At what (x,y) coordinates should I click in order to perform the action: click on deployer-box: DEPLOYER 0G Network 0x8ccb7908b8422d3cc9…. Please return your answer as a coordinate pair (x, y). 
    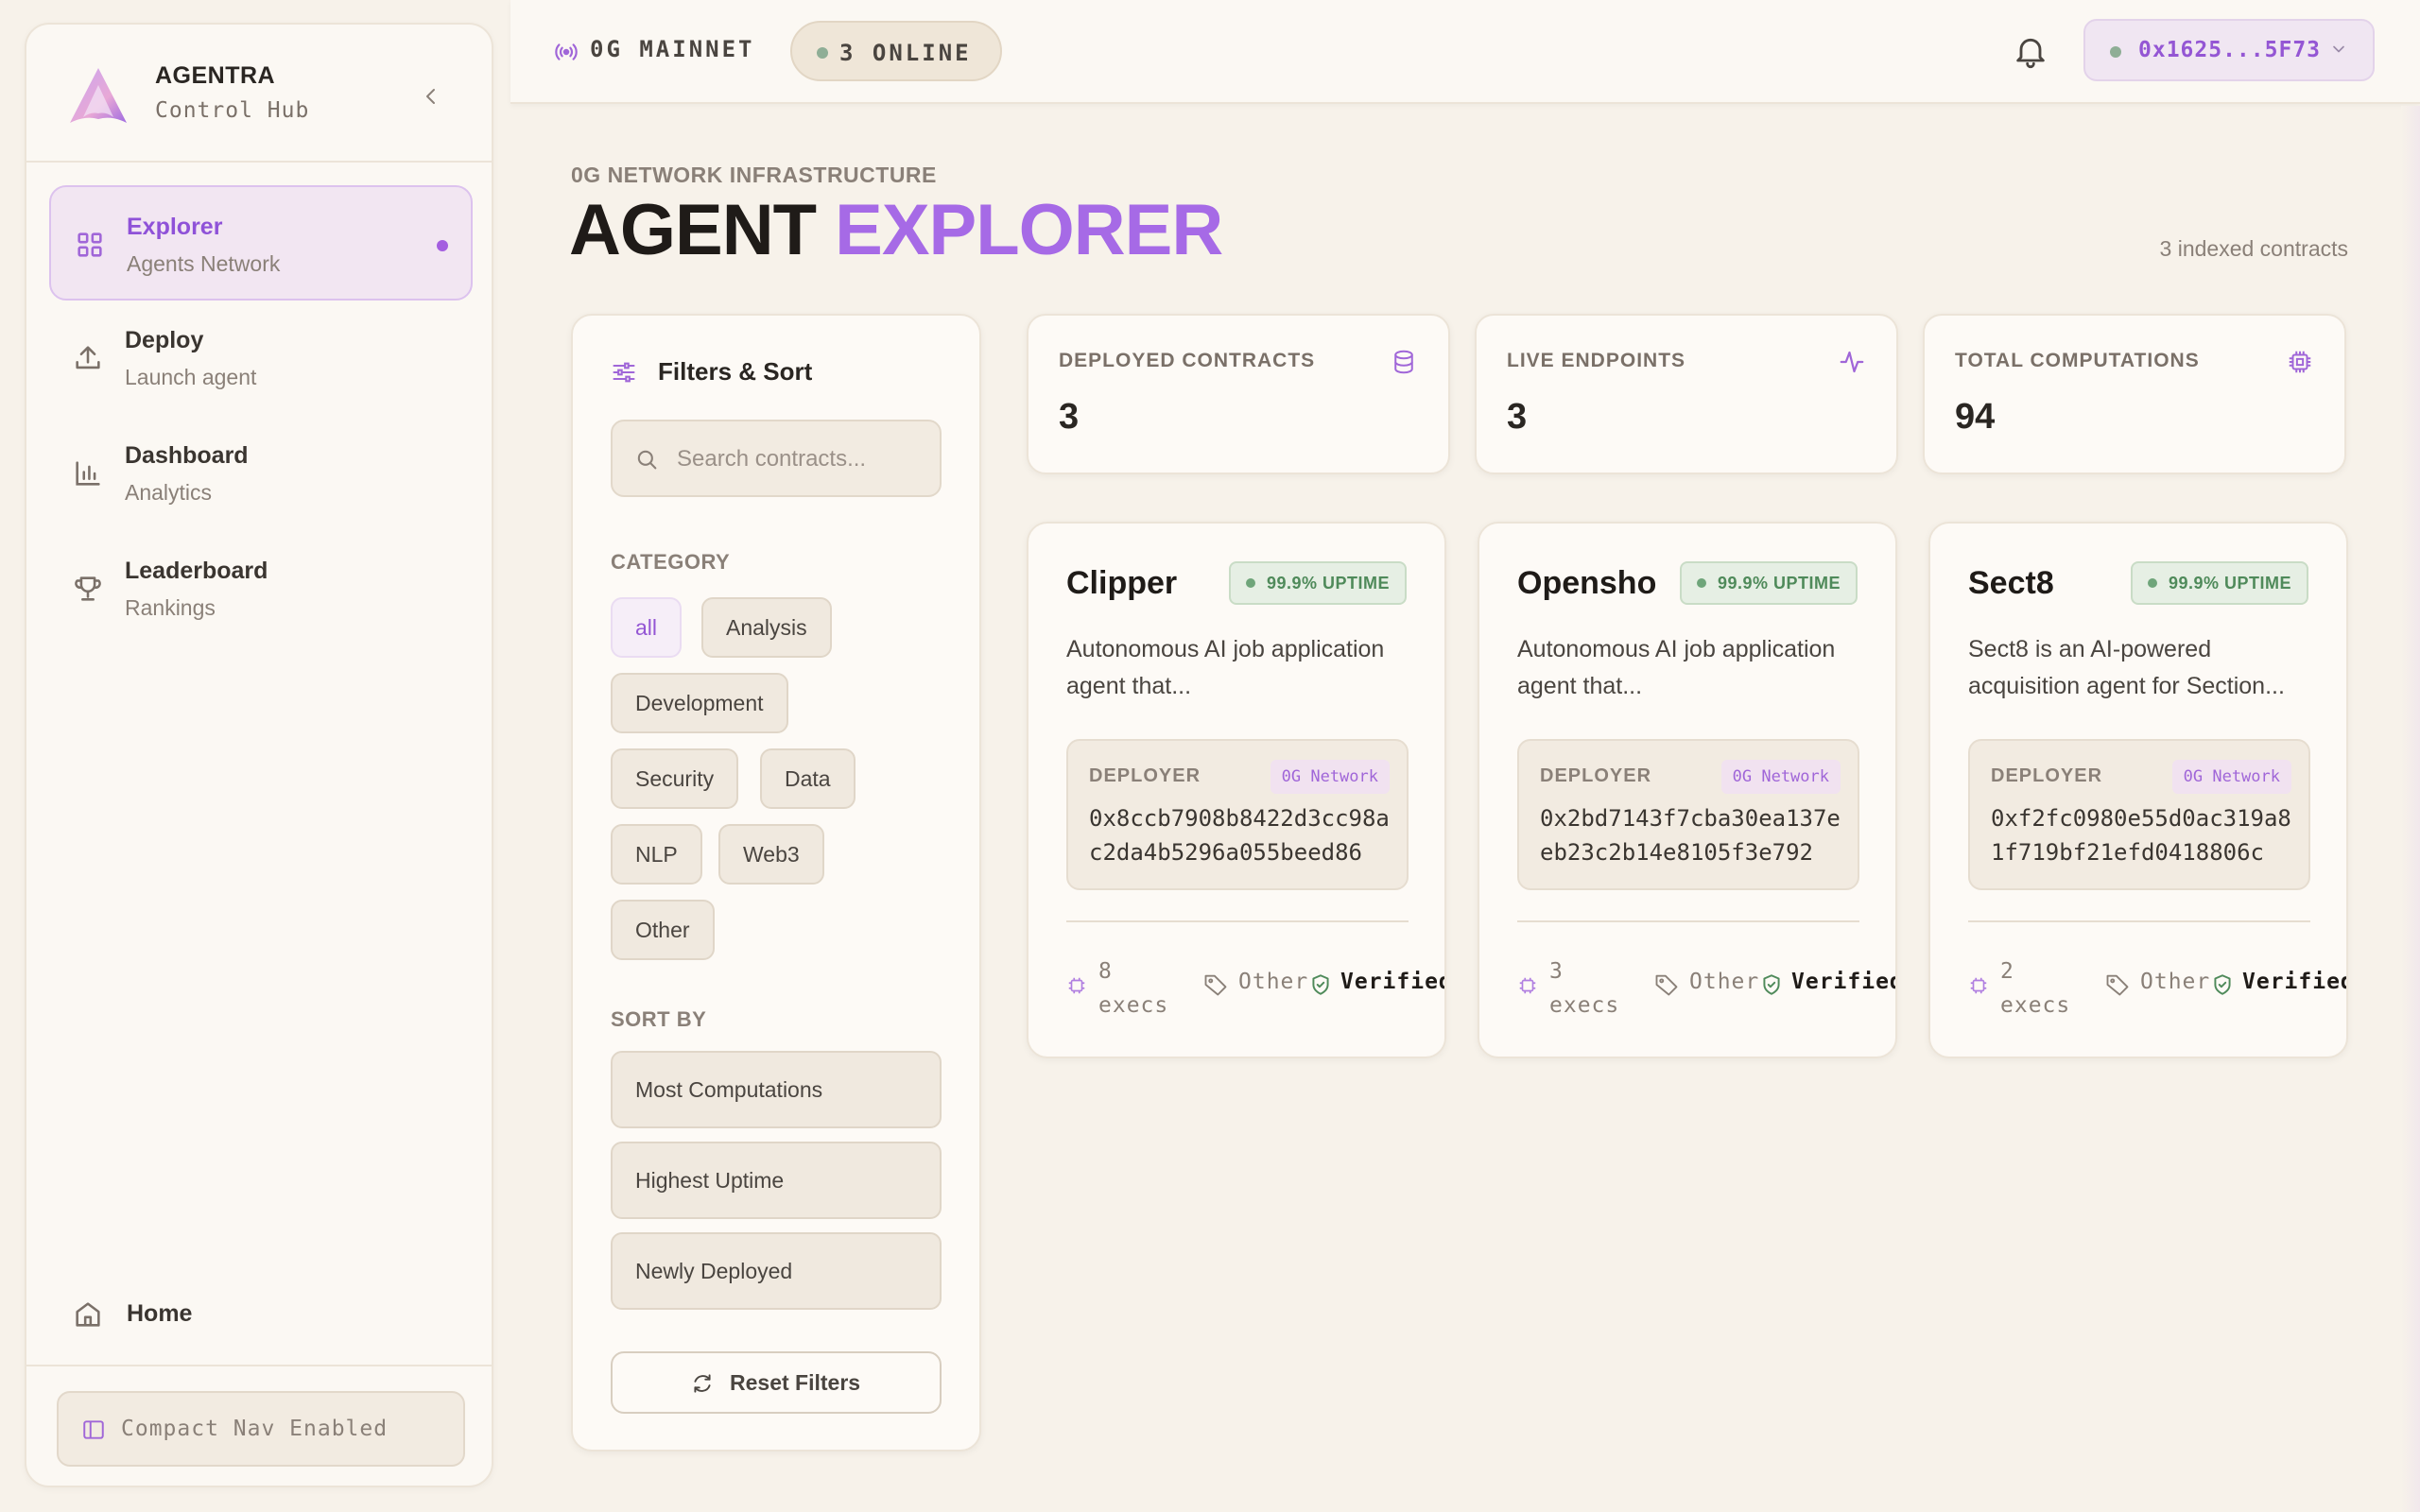
    Looking at the image, I should click on (1238, 814).